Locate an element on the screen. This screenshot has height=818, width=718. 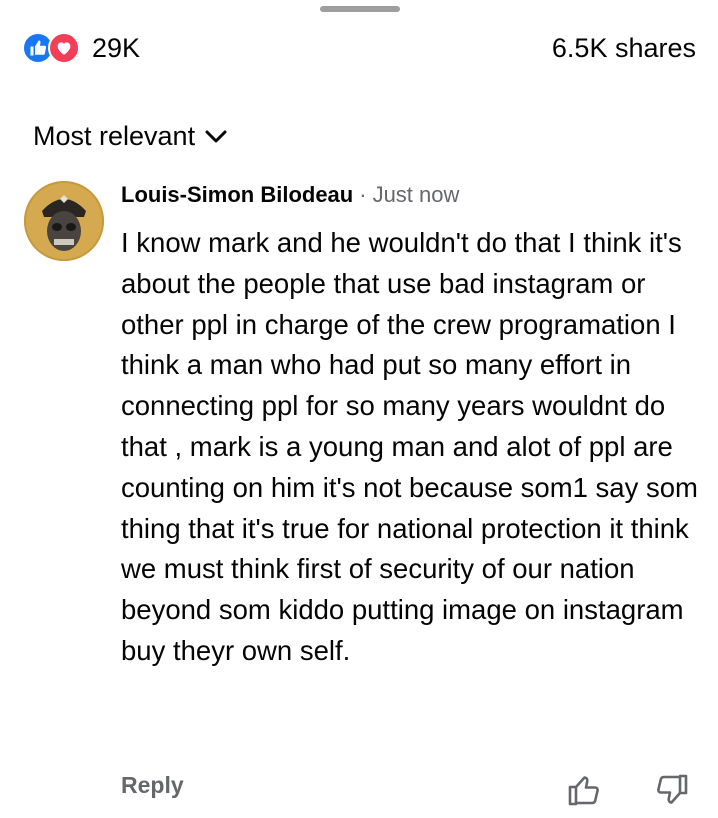
comment-author: Louis-Simon Bilodeau is located at coordinates (237, 194).